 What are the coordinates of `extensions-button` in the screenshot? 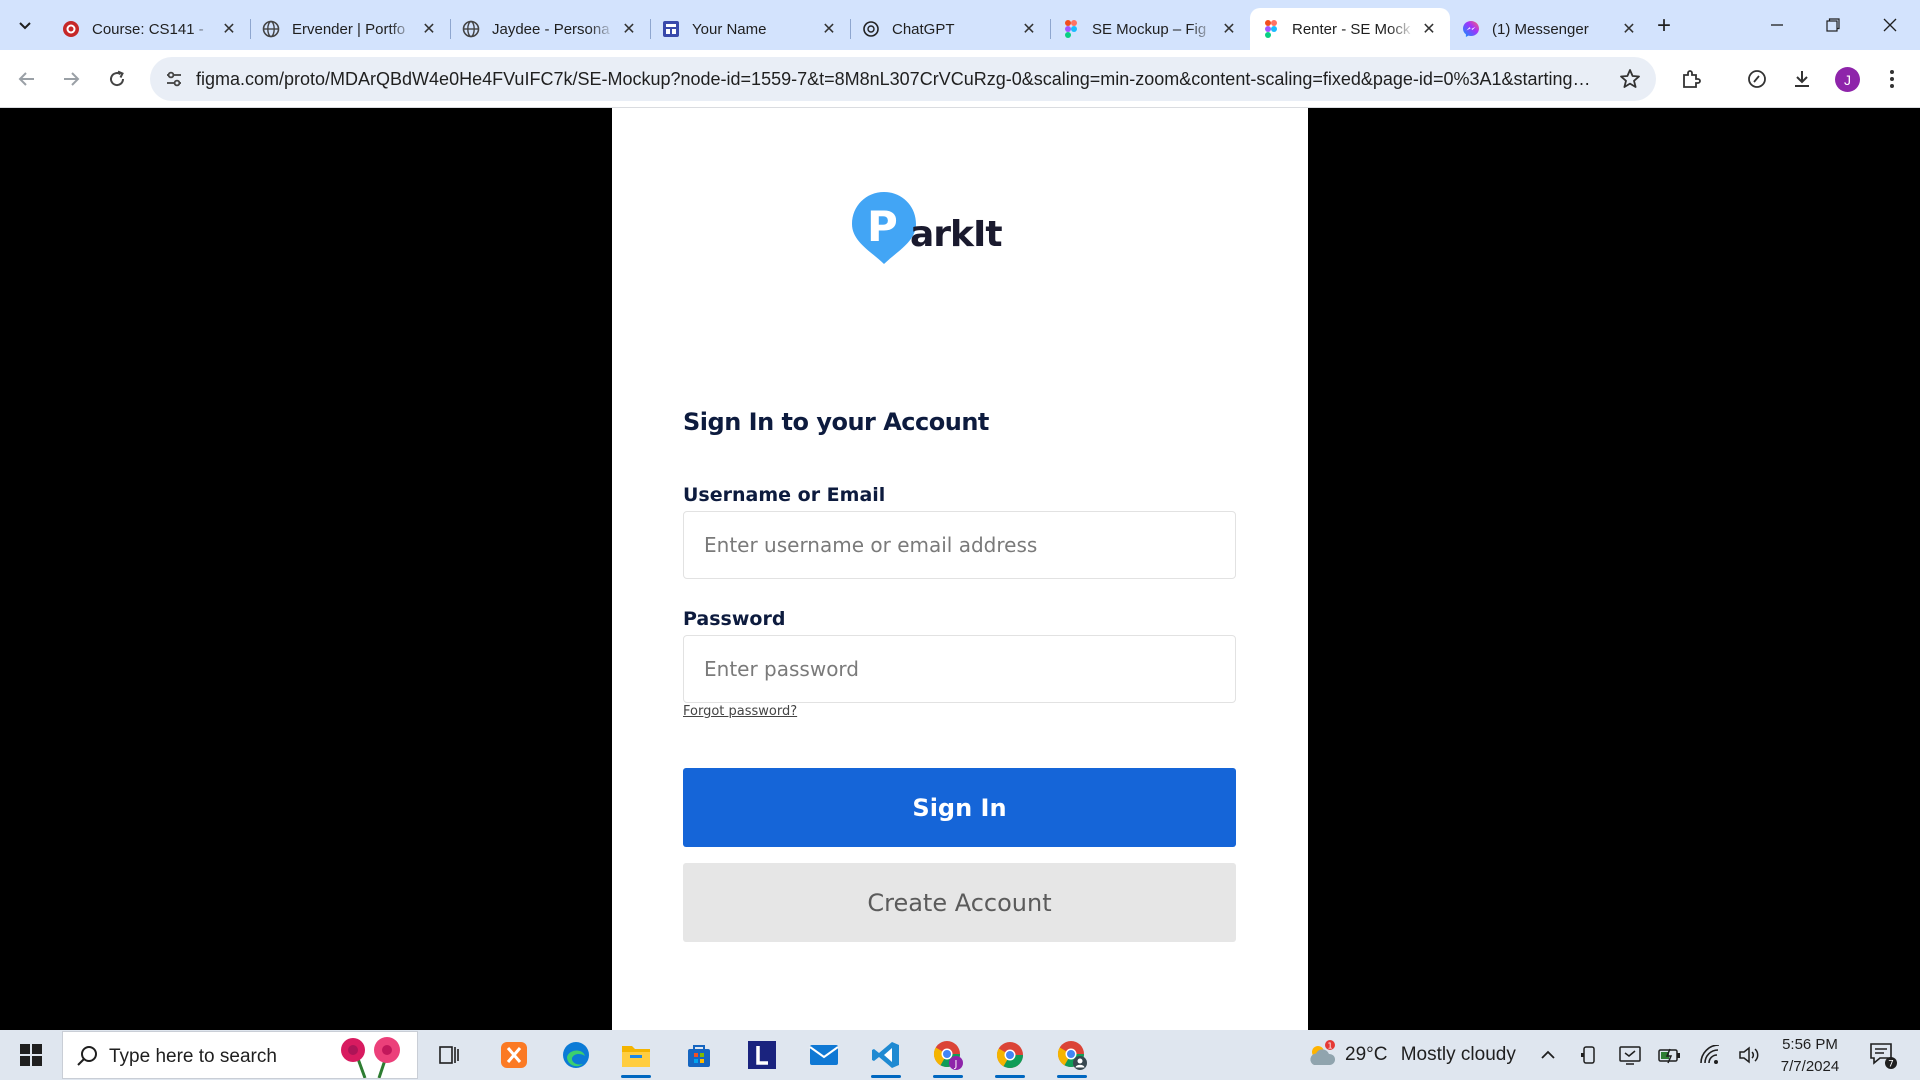 It's located at (1691, 79).